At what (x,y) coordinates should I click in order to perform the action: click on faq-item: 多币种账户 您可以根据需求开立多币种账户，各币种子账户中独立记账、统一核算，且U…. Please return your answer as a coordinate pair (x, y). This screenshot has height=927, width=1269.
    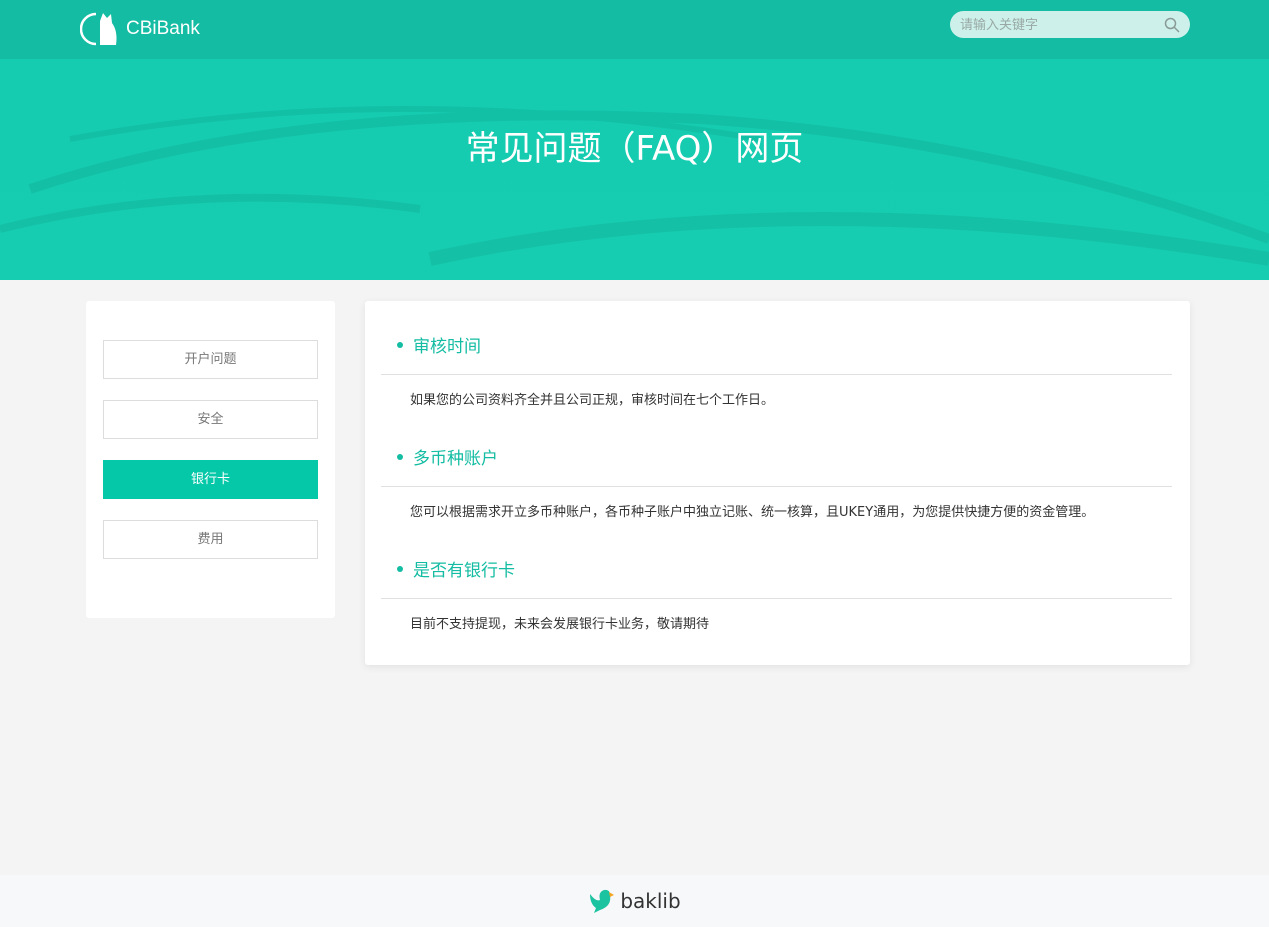
    Looking at the image, I should click on (776, 497).